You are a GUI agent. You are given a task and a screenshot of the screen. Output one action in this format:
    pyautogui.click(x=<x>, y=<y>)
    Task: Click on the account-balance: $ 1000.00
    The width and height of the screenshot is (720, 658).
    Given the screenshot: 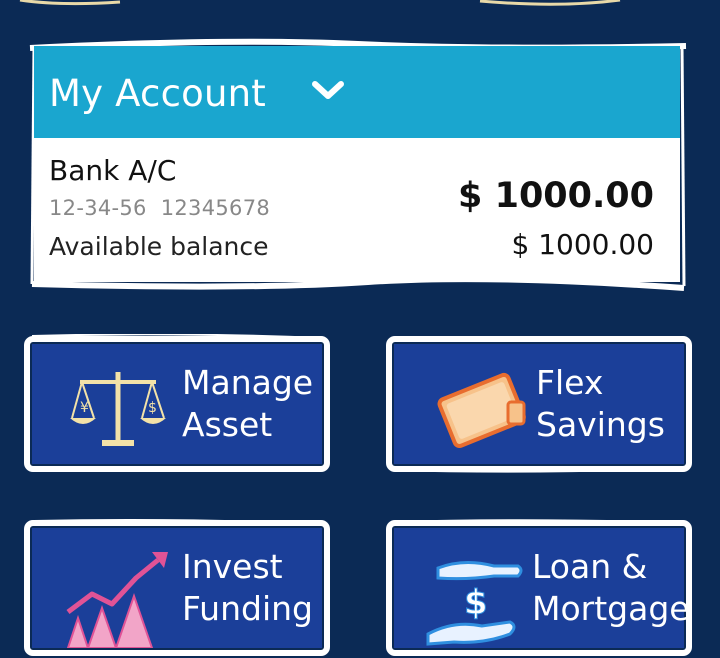 What is the action you would take?
    pyautogui.click(x=556, y=196)
    